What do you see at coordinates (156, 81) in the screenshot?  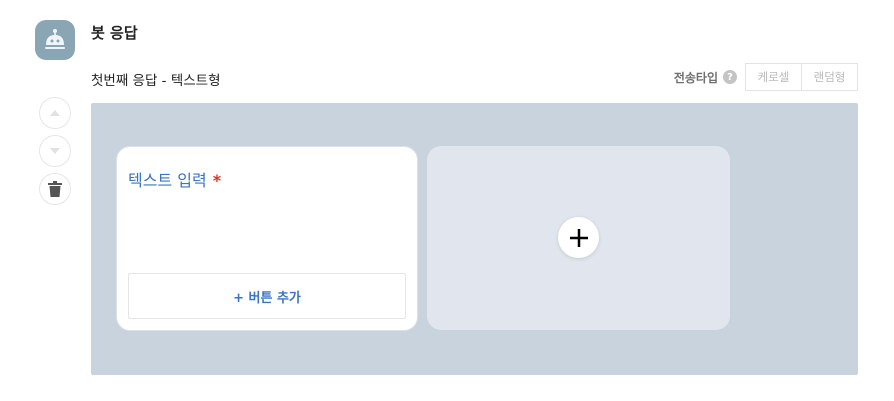 I see `response-subtitle: 첫번째 응답 - 텍스트형` at bounding box center [156, 81].